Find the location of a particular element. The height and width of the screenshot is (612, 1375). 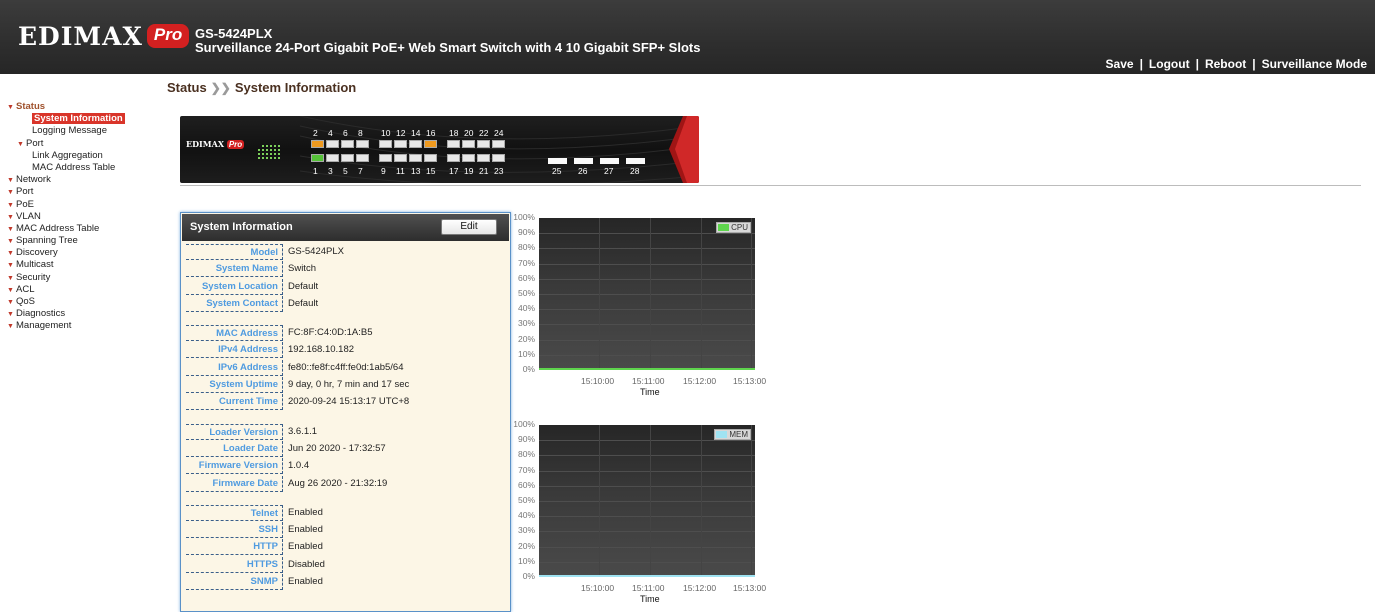

sidebar-item-poe: ▼ PoE is located at coordinates (82, 205).